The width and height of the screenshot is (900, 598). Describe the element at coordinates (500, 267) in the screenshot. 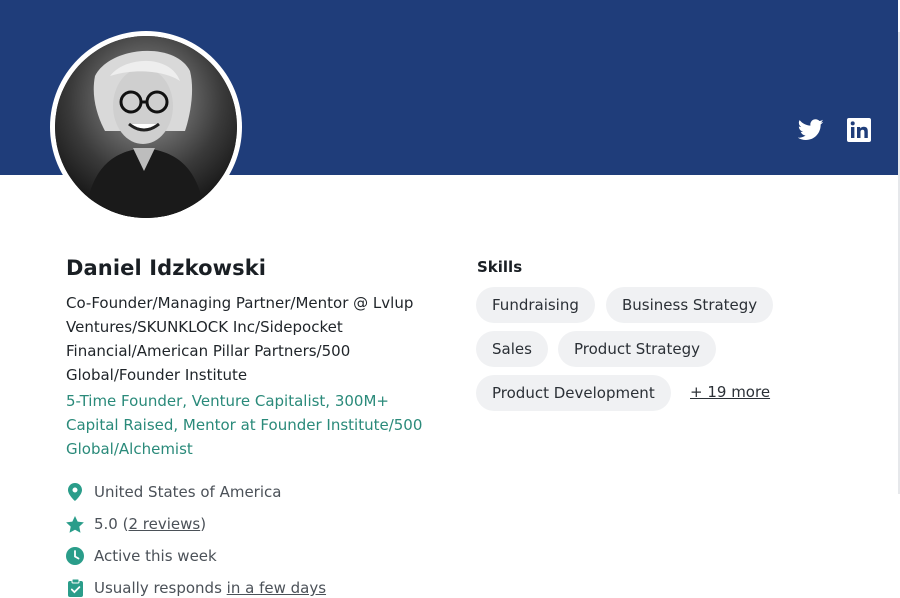

I see `skills-heading: Skills` at that location.